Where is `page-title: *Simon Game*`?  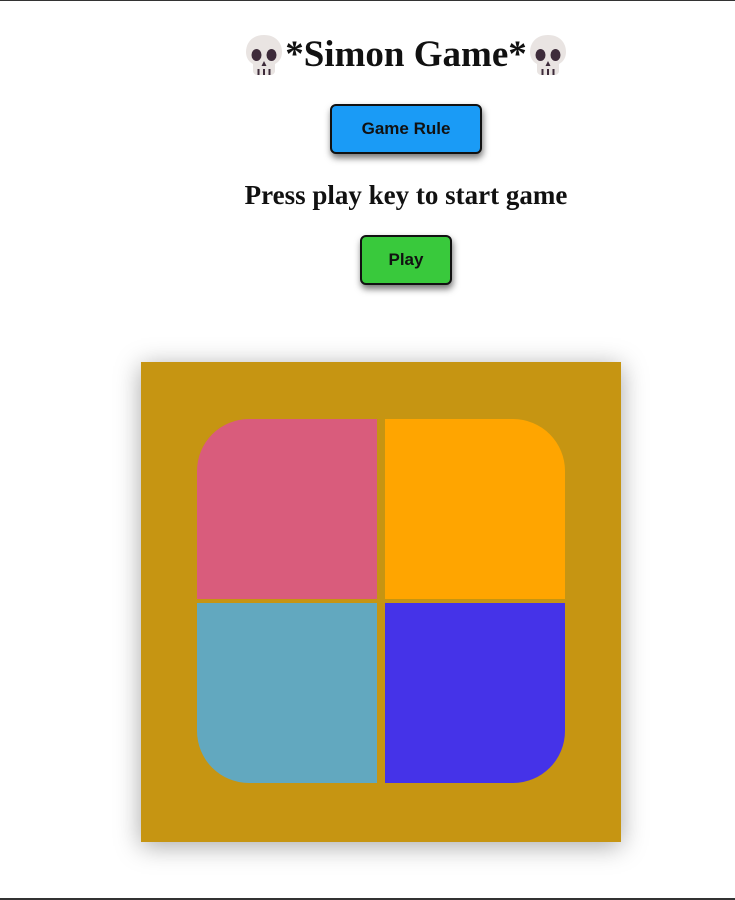
page-title: *Simon Game* is located at coordinates (367, 55).